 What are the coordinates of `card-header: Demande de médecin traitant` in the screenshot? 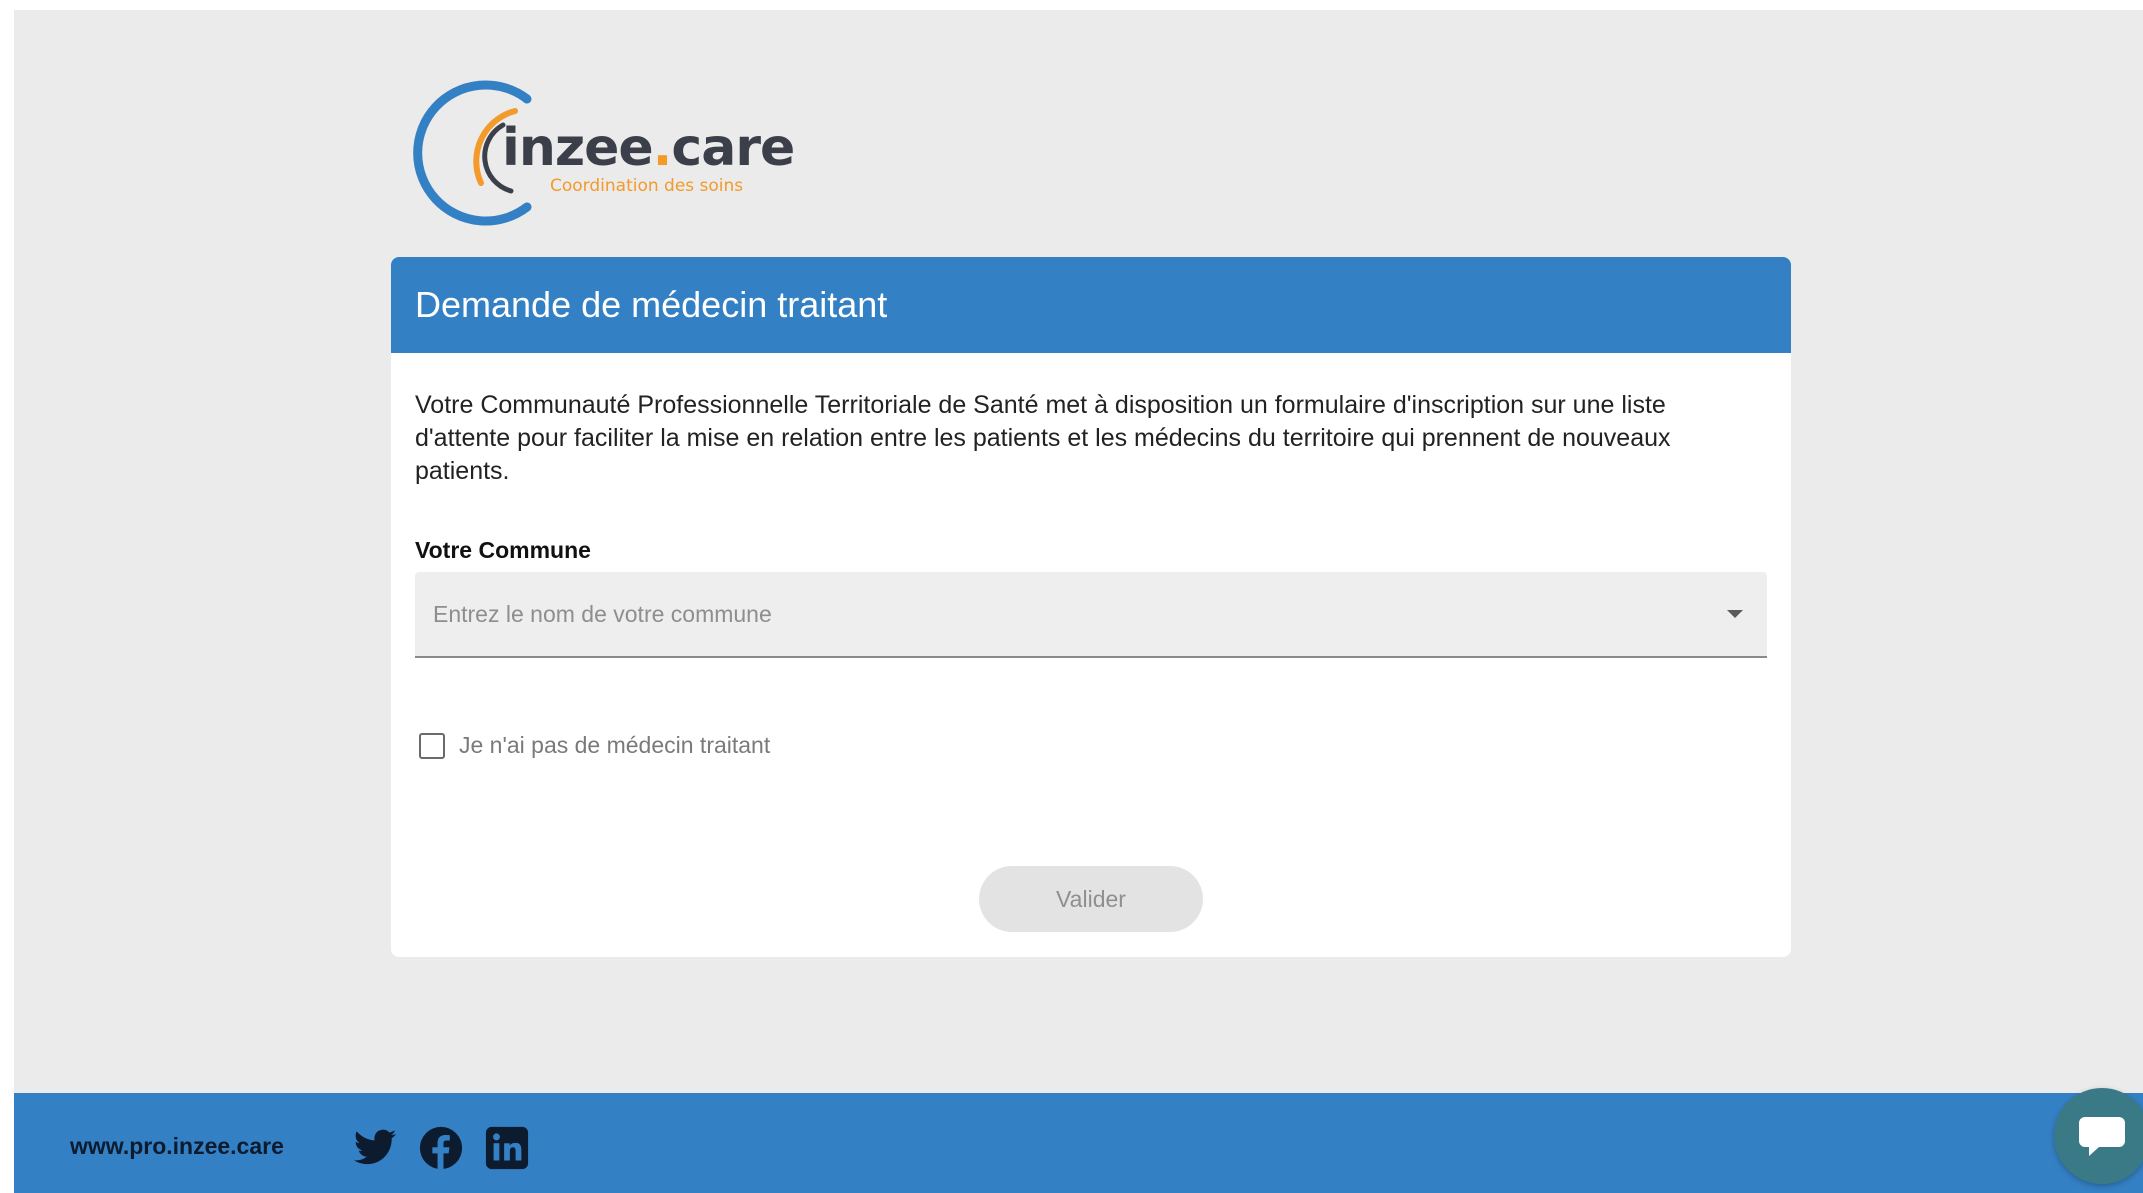 It's located at (1091, 305).